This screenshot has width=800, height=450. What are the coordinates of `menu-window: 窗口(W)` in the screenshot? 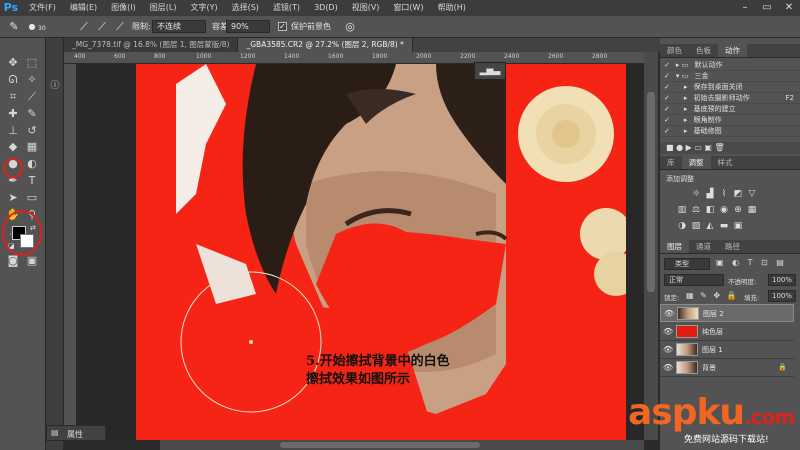 It's located at (408, 8).